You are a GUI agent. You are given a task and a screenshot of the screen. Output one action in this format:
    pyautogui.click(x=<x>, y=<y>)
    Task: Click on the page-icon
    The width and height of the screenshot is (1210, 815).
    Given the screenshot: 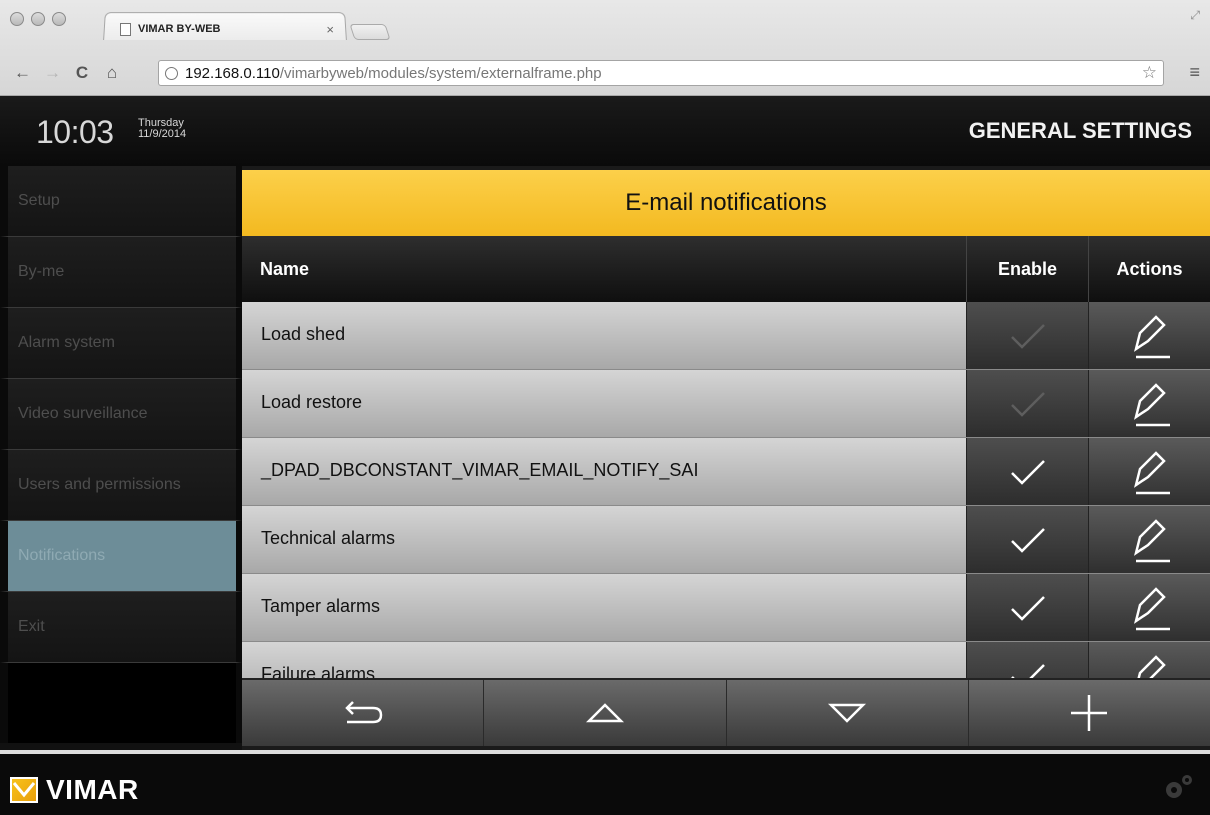 What is the action you would take?
    pyautogui.click(x=125, y=29)
    